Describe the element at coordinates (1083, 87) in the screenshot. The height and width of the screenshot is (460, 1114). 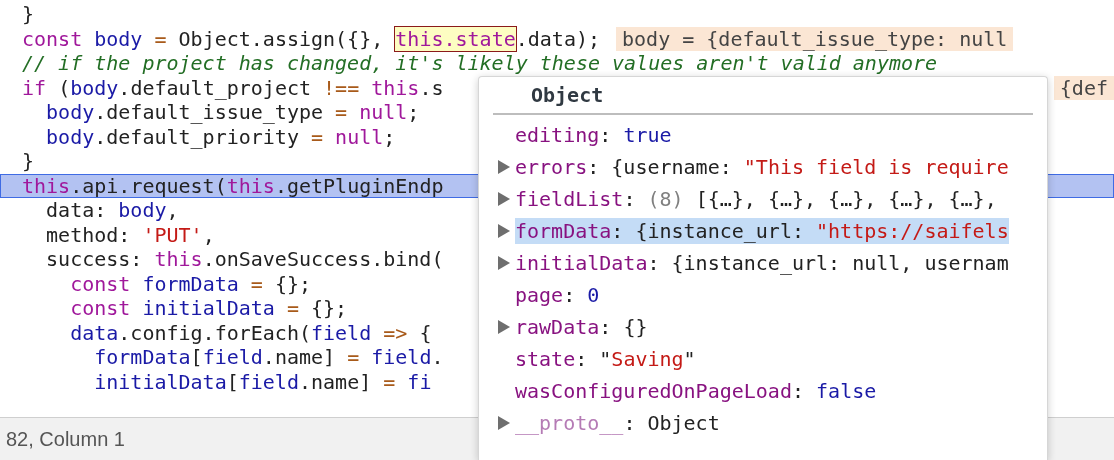
I see `inline-value: {def` at that location.